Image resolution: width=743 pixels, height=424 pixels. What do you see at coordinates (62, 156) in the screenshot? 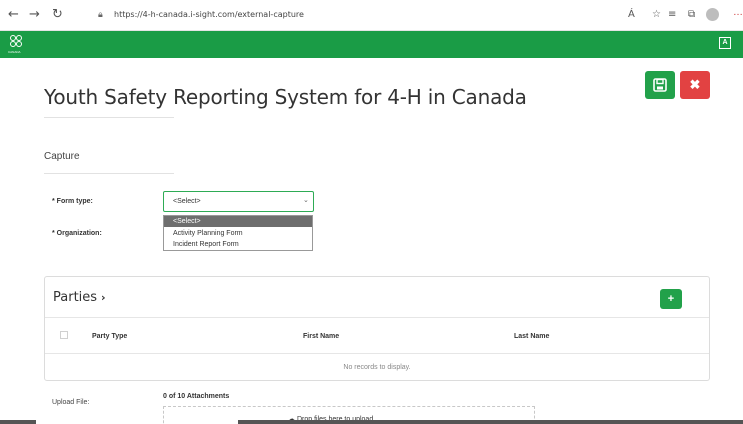
I see `capture-section-label: Capture` at bounding box center [62, 156].